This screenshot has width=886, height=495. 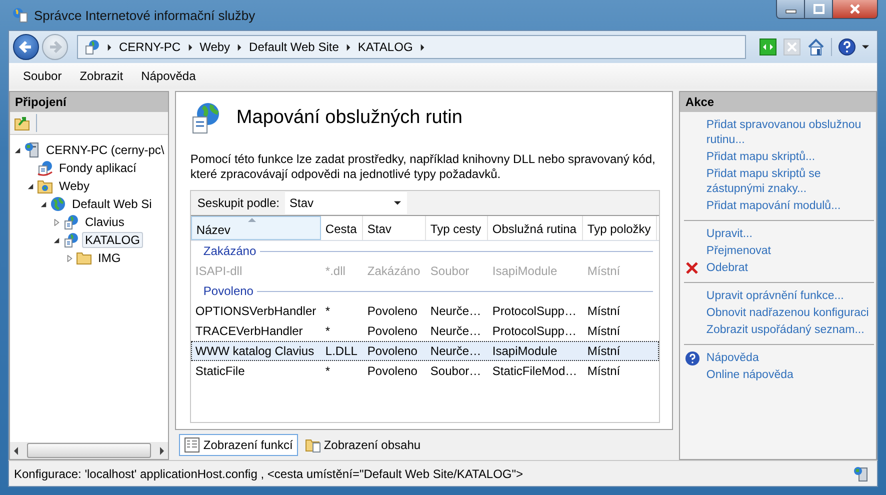 What do you see at coordinates (112, 204) in the screenshot?
I see `tree-item: Default Web Si` at bounding box center [112, 204].